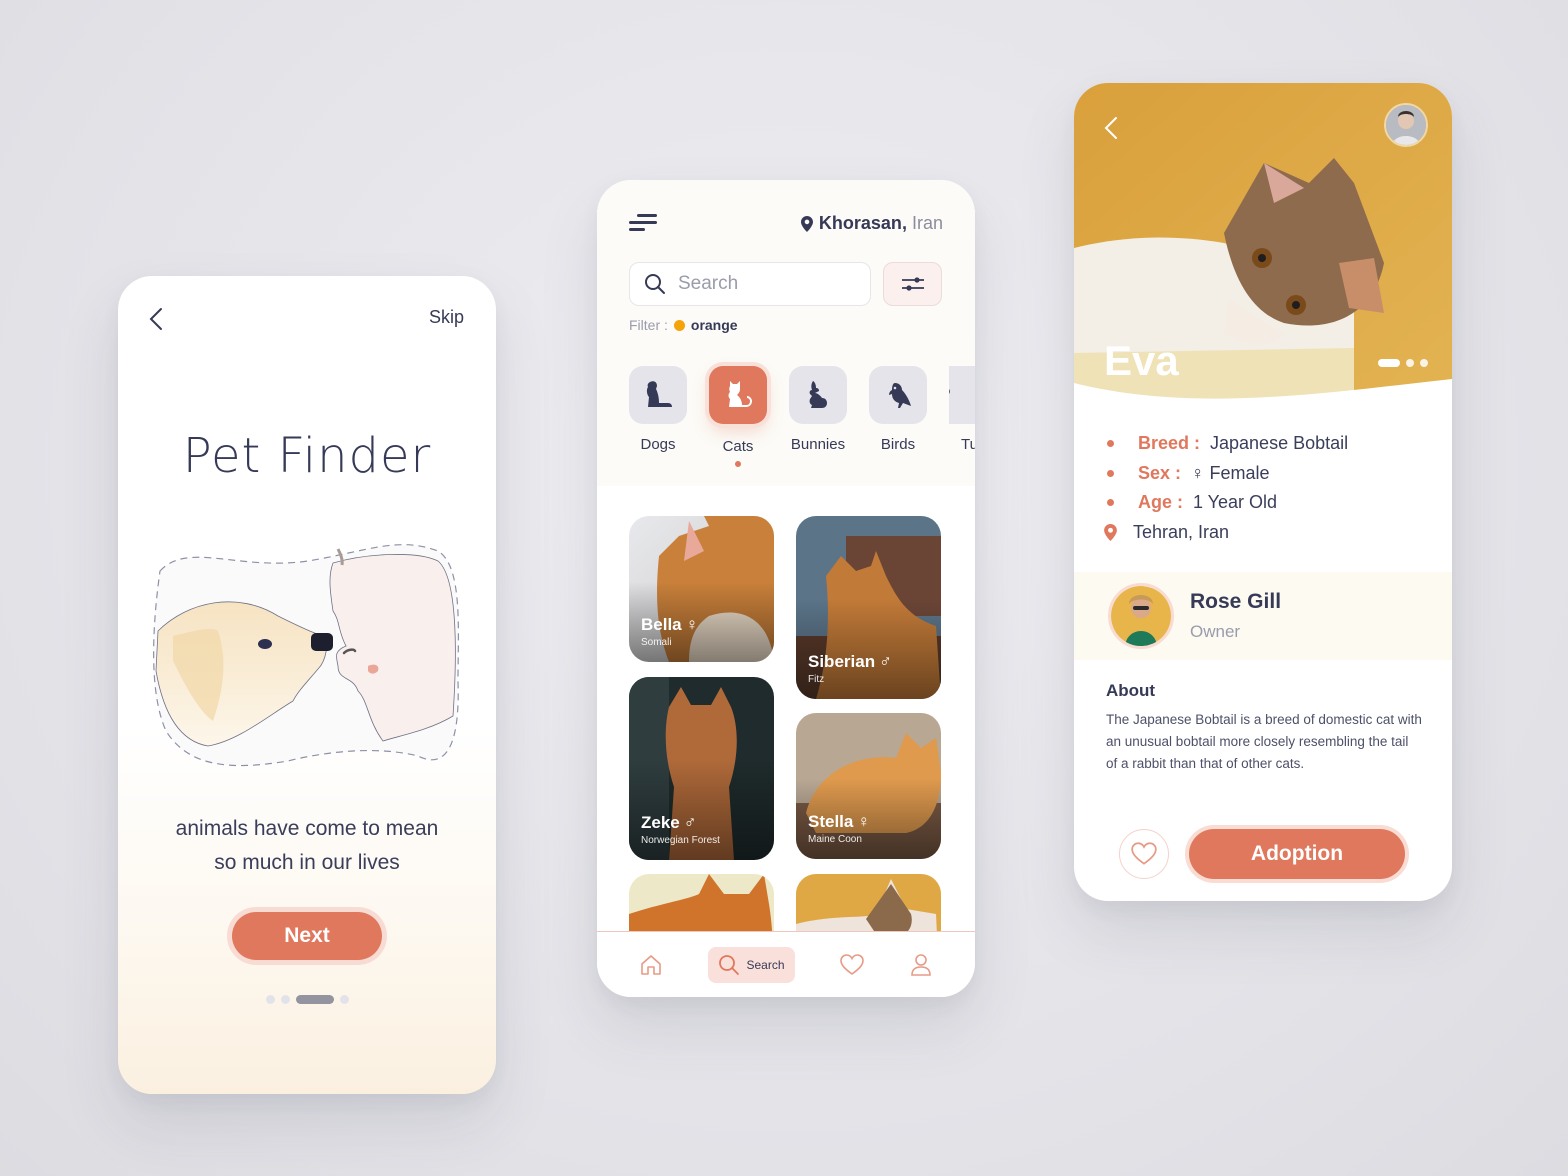 This screenshot has width=1568, height=1176. What do you see at coordinates (1160, 472) in the screenshot?
I see `fact-key: Sex :` at bounding box center [1160, 472].